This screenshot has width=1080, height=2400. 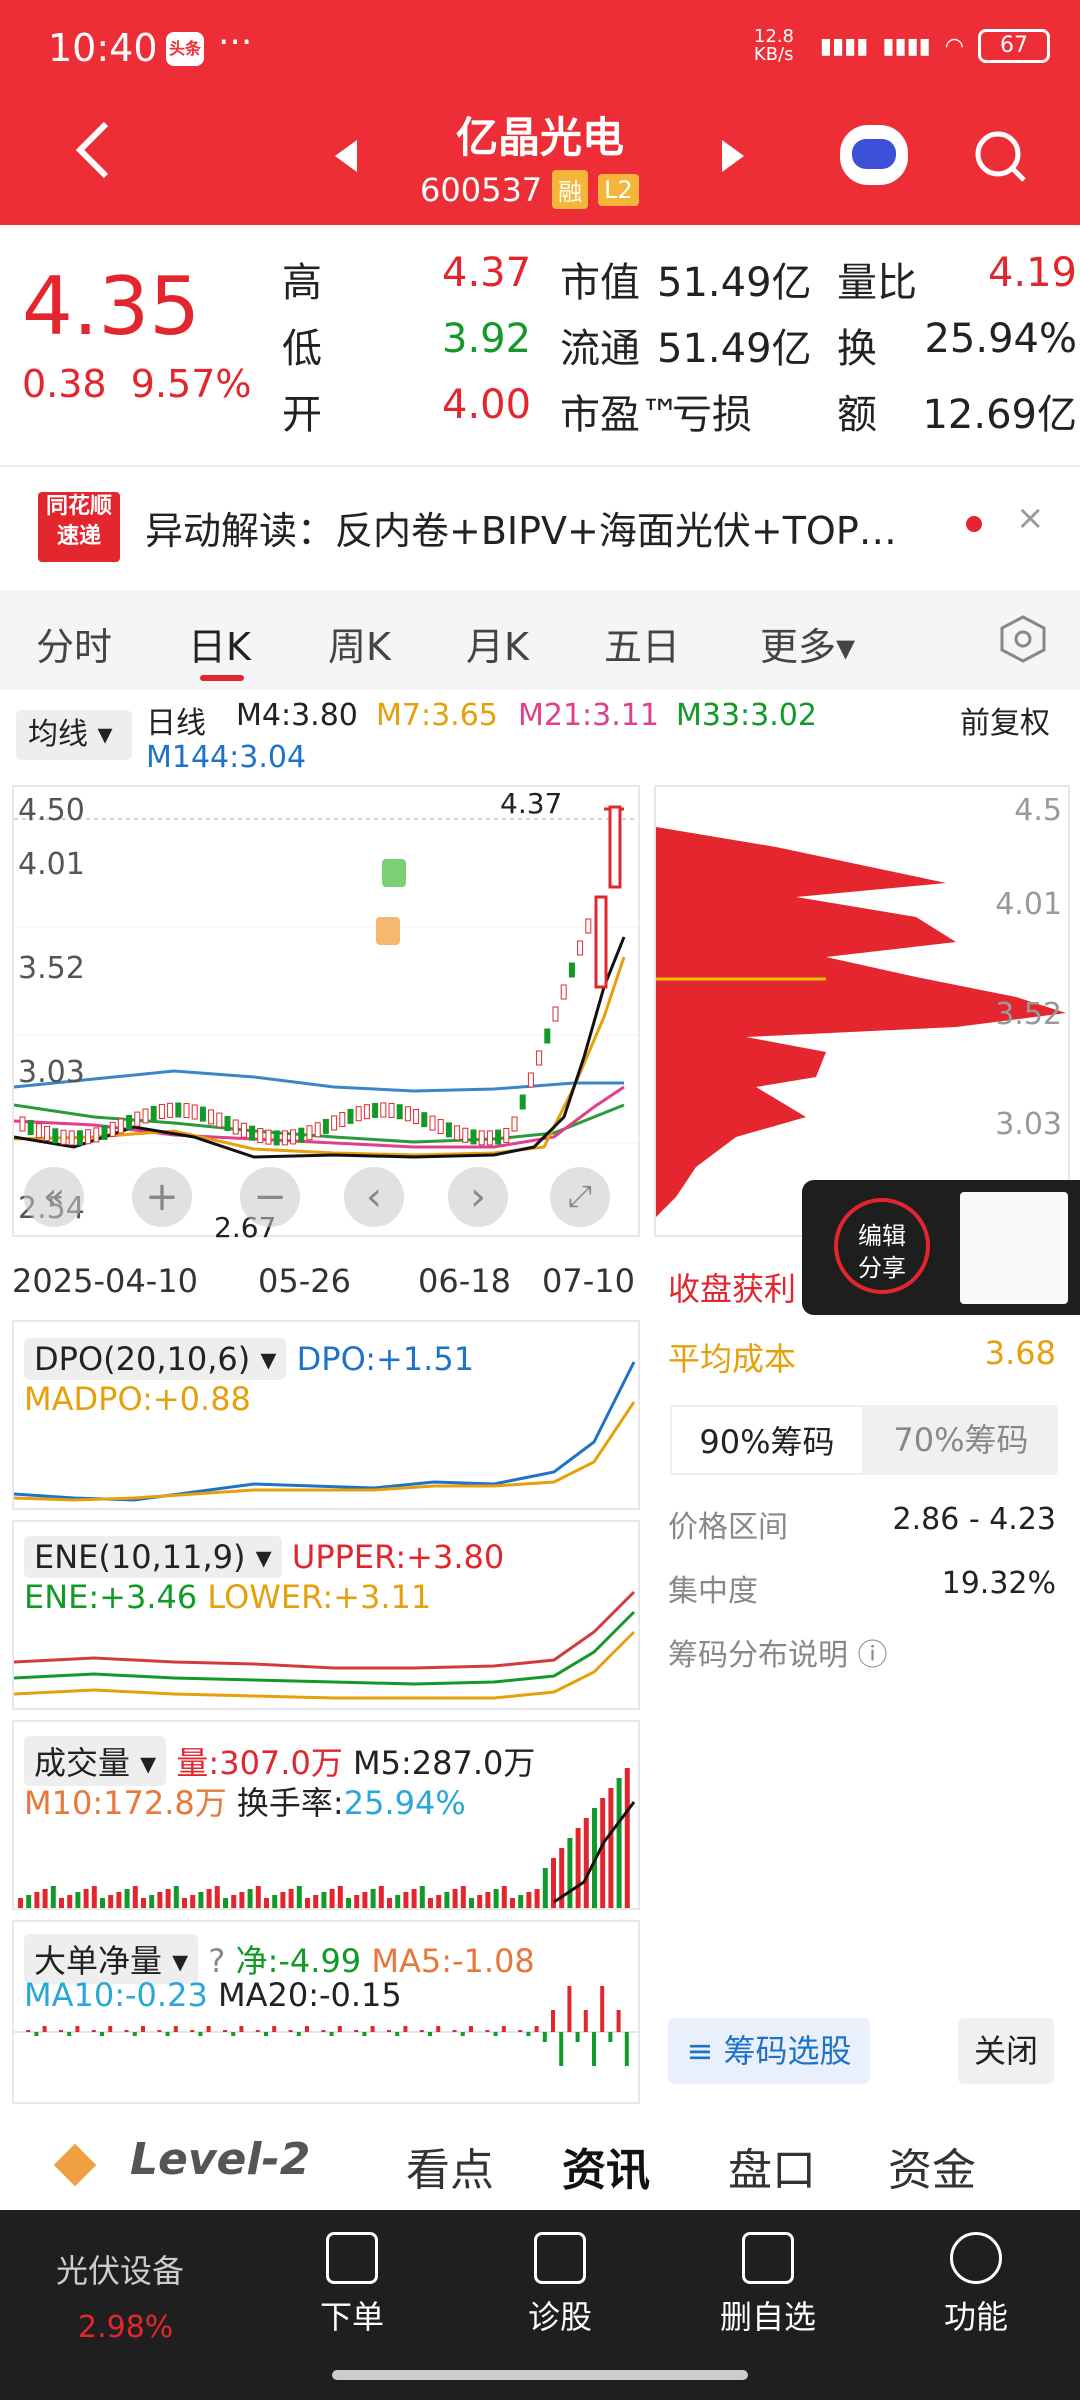 What do you see at coordinates (220, 2159) in the screenshot?
I see `tab-level2: Level-2` at bounding box center [220, 2159].